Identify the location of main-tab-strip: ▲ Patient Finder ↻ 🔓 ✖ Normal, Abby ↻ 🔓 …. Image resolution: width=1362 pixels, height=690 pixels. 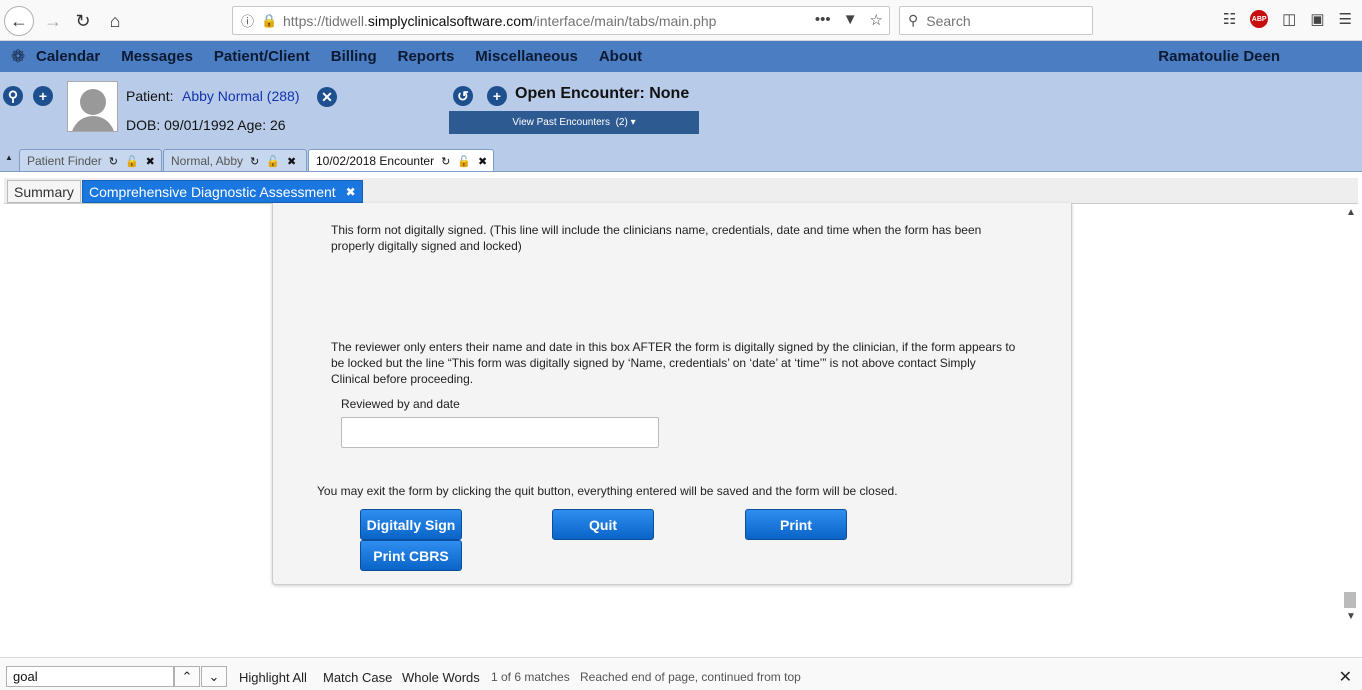
(681, 158).